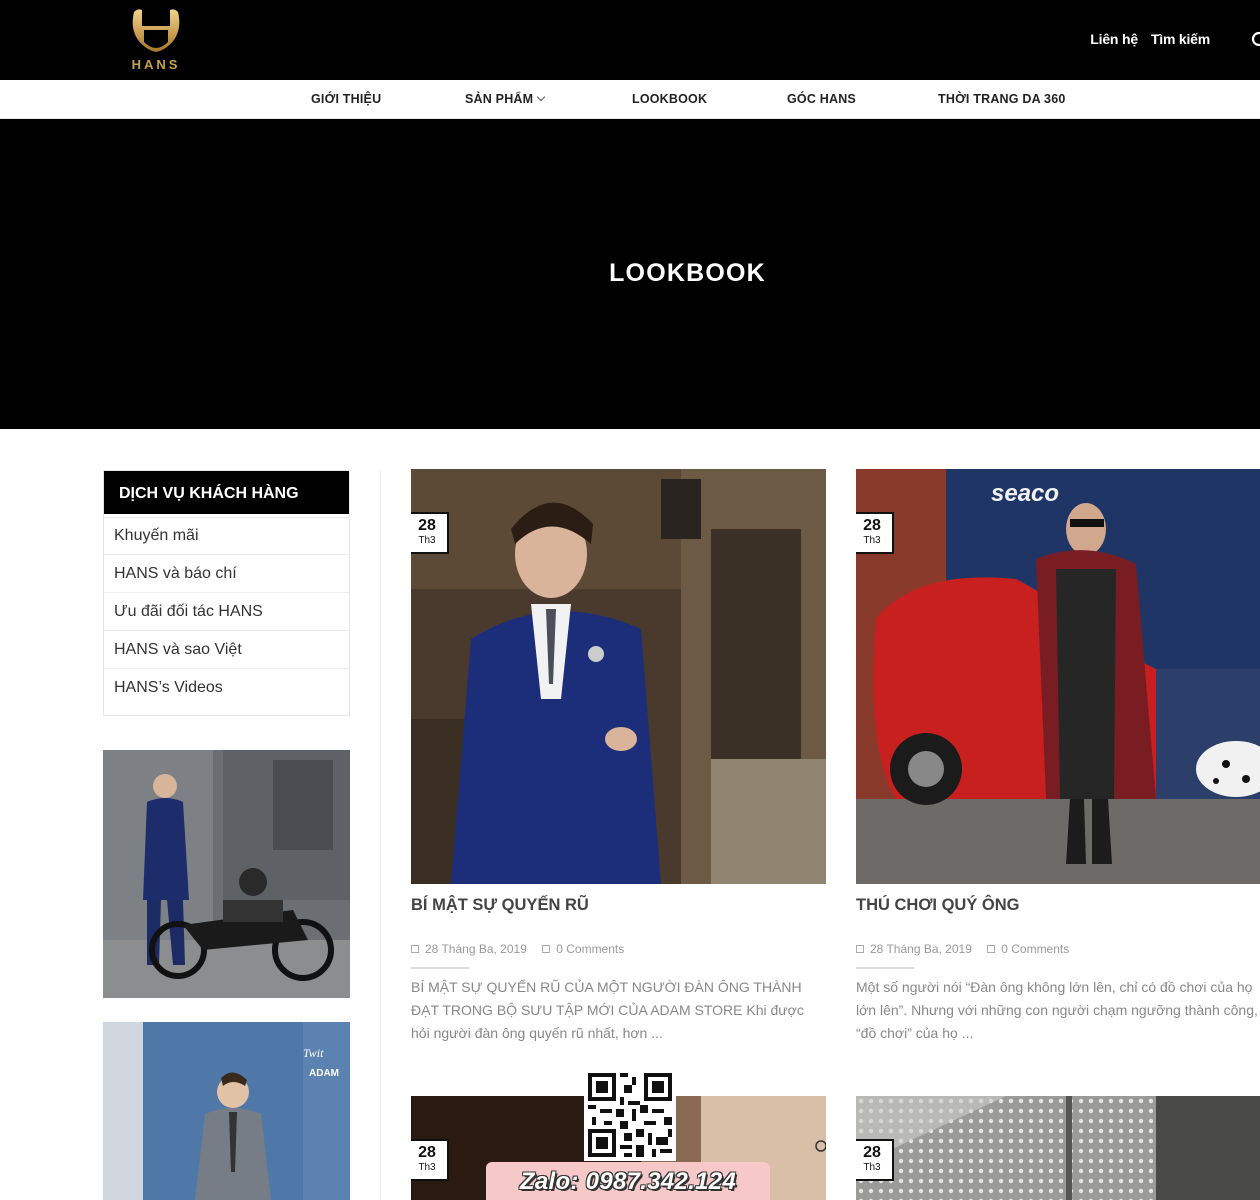 This screenshot has height=1200, width=1260. Describe the element at coordinates (313, 1053) in the screenshot. I see `svg-text: Twit` at that location.